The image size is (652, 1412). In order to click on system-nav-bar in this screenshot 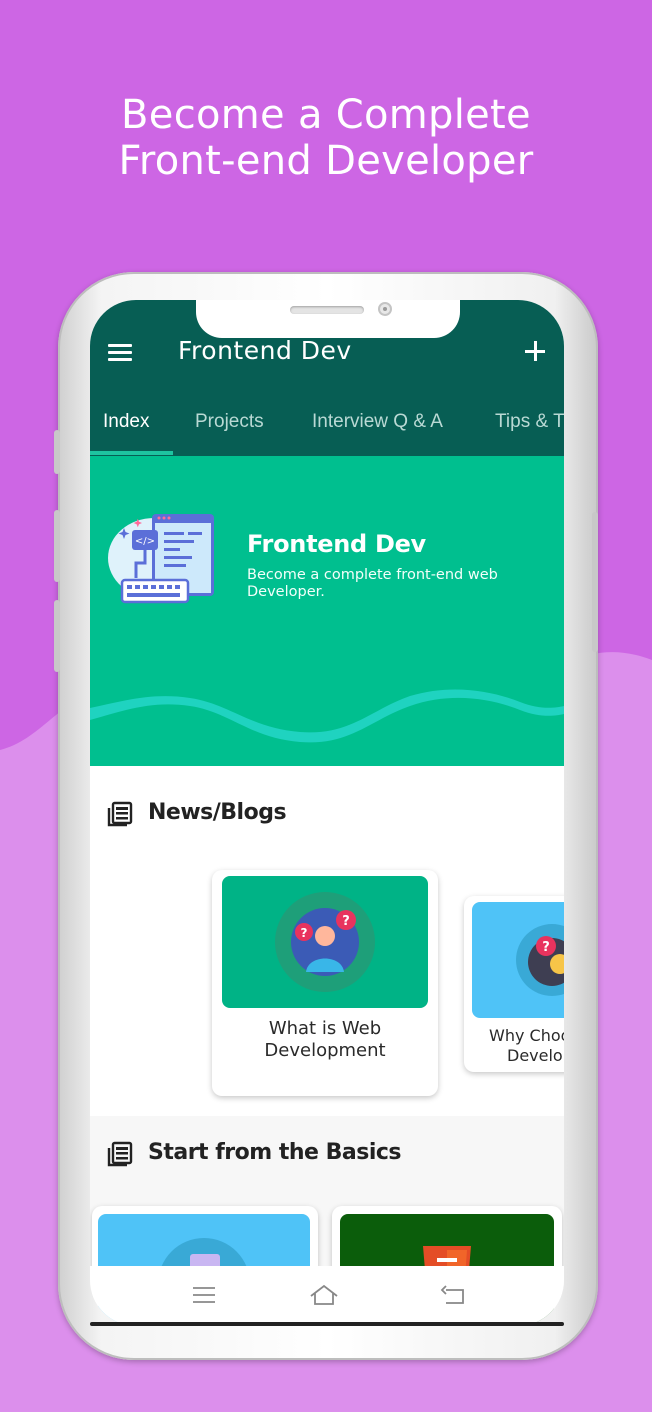, I will do `click(327, 1296)`.